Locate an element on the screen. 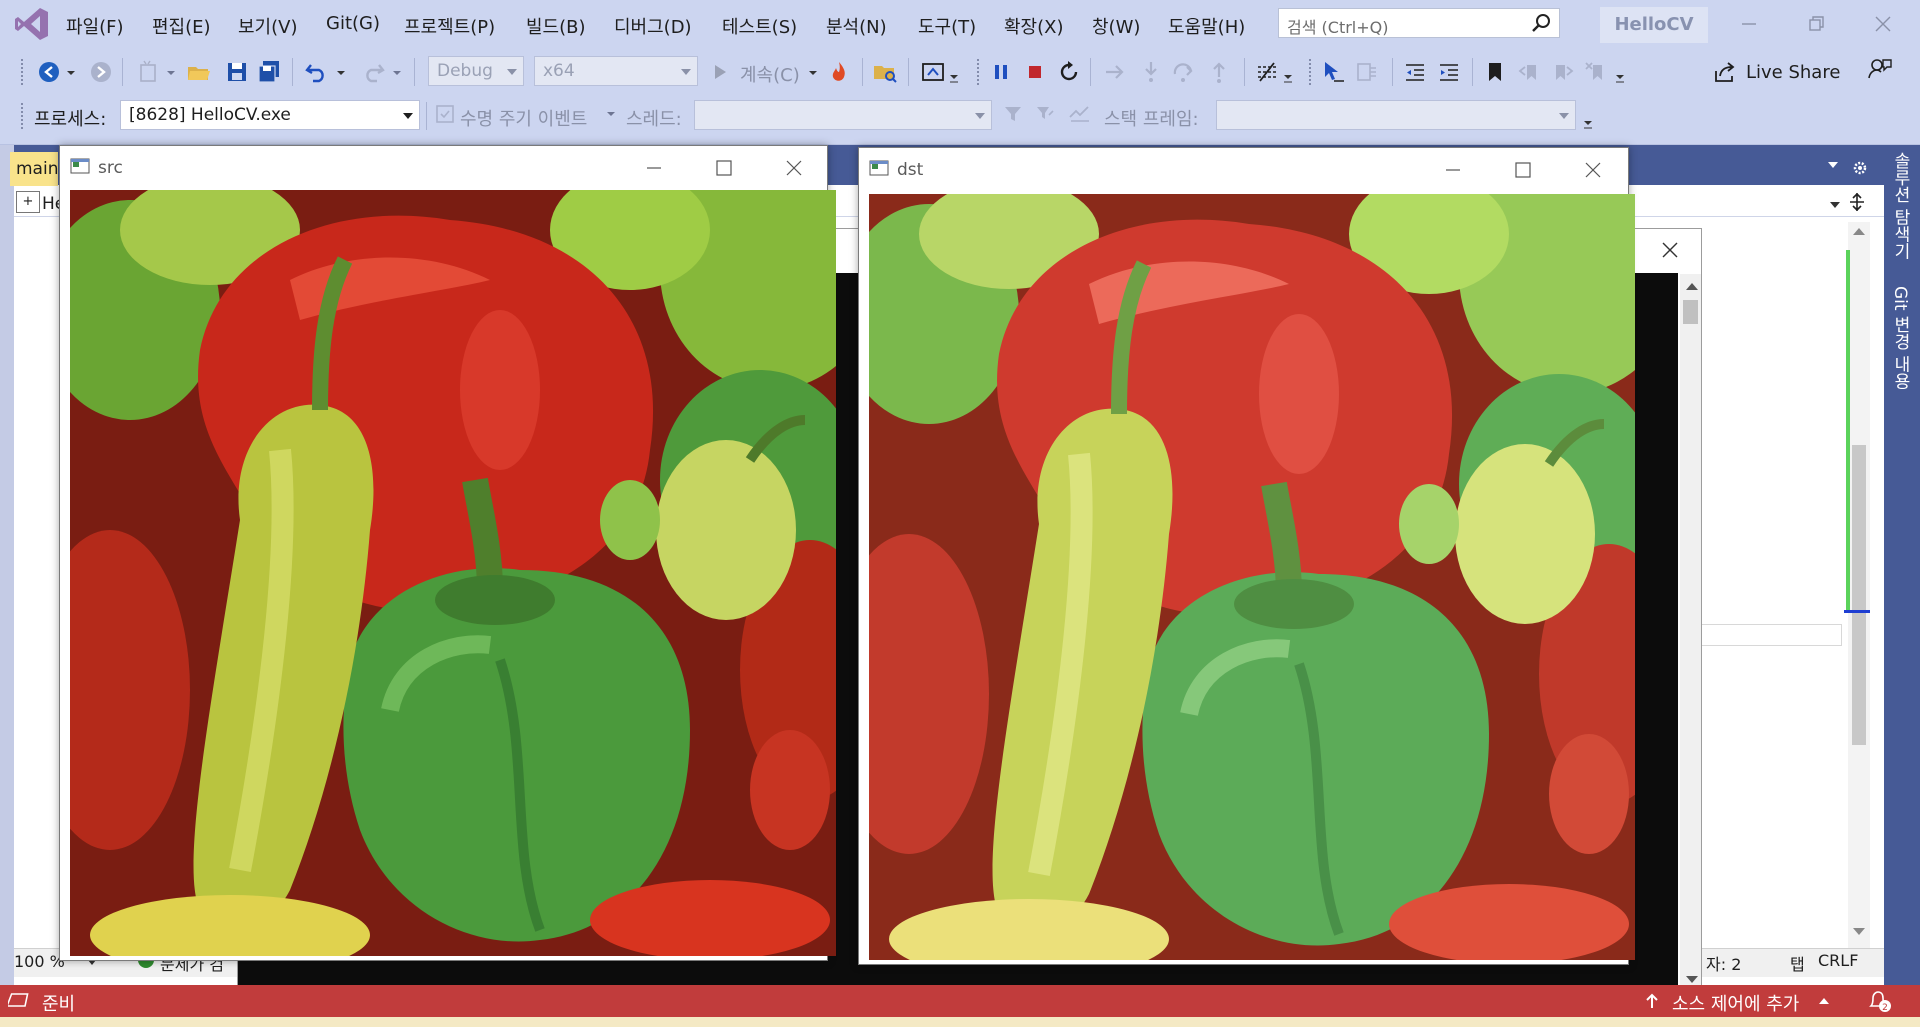 The image size is (1920, 1027). tab-size-status: 자: 2 is located at coordinates (1723, 963).